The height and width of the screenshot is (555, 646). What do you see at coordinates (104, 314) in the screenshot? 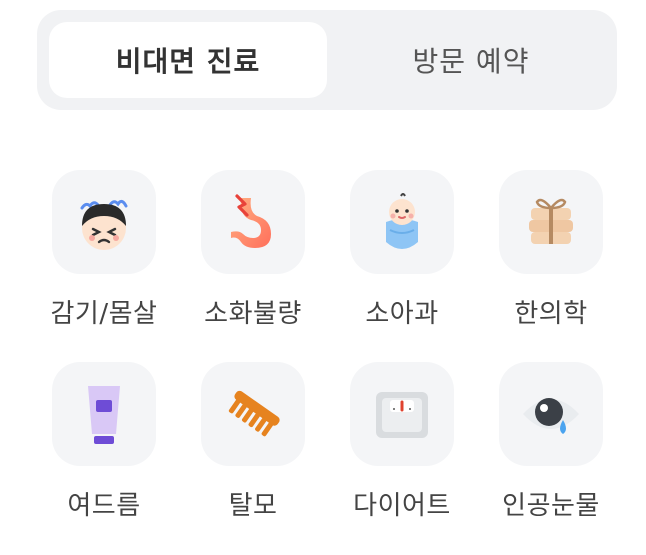
I see `category-label-cold-flu: 감기/몸살` at bounding box center [104, 314].